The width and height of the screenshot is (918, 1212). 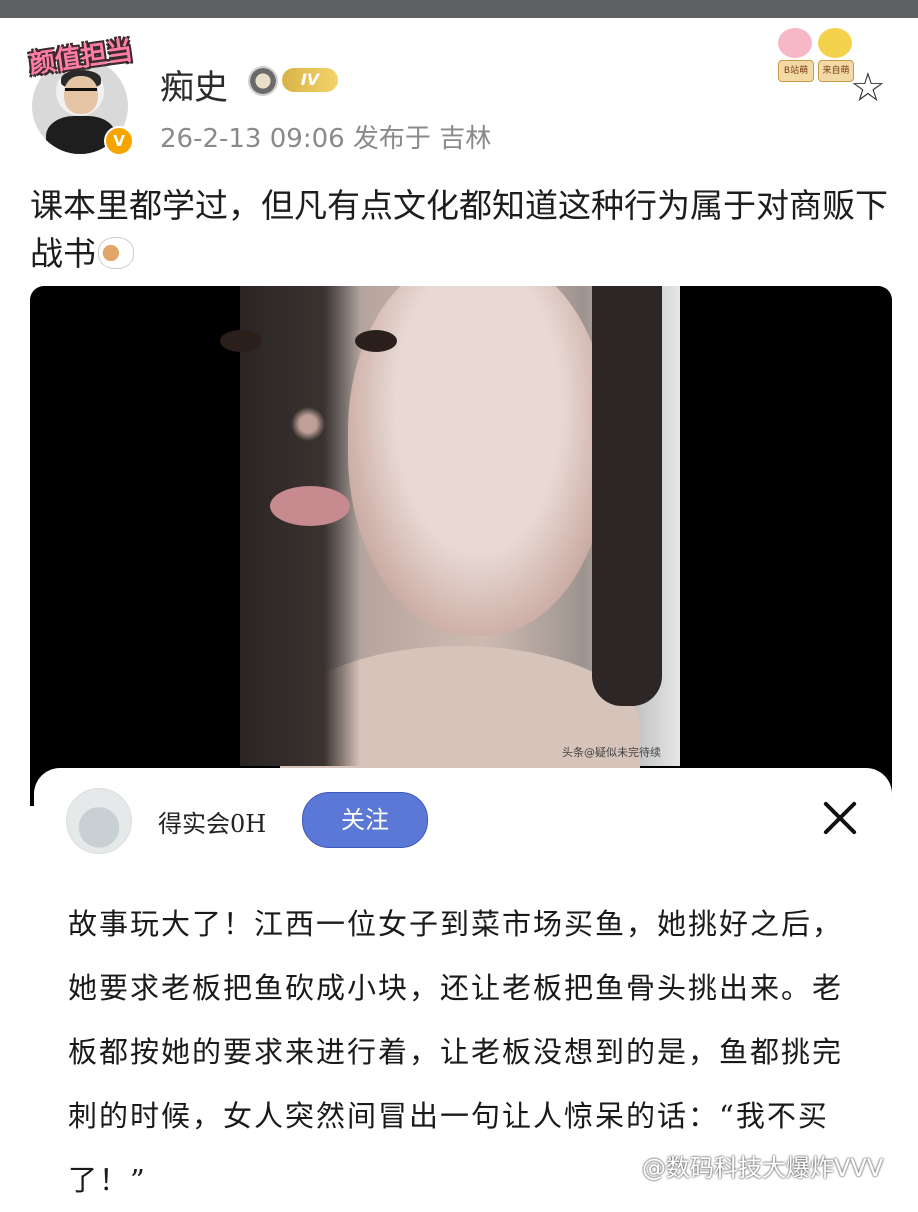 I want to click on sticker-mascot-pink: B站萌, so click(x=796, y=52).